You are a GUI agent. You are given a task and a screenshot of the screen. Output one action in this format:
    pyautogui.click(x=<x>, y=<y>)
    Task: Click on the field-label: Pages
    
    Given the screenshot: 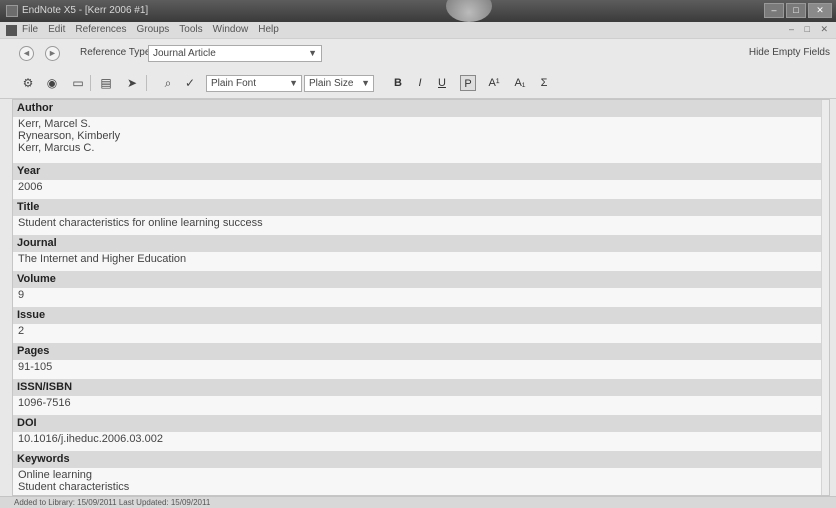 What is the action you would take?
    pyautogui.click(x=421, y=351)
    